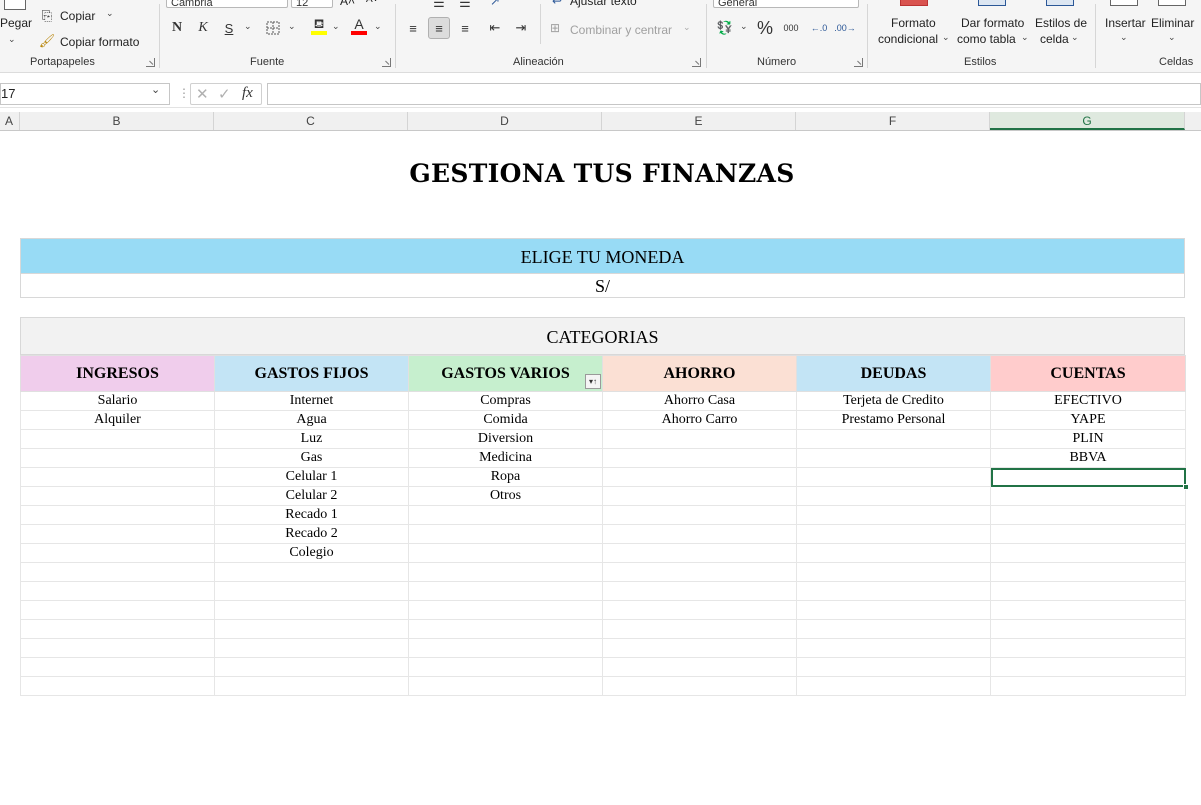 The width and height of the screenshot is (1201, 805). What do you see at coordinates (1172, 3) in the screenshot?
I see `delete-cells-icon` at bounding box center [1172, 3].